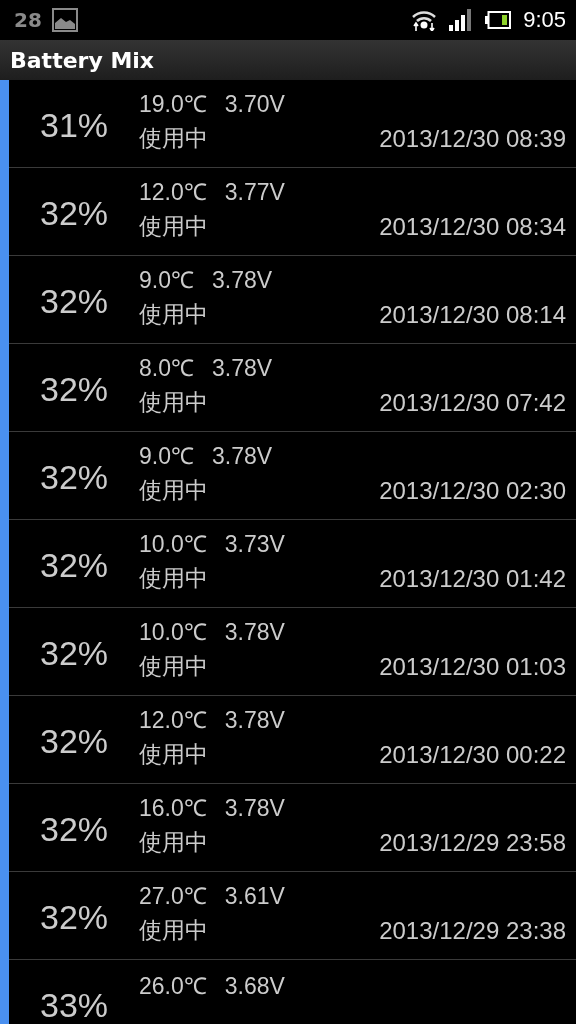  What do you see at coordinates (254, 986) in the screenshot?
I see `voltage: 3.68V` at bounding box center [254, 986].